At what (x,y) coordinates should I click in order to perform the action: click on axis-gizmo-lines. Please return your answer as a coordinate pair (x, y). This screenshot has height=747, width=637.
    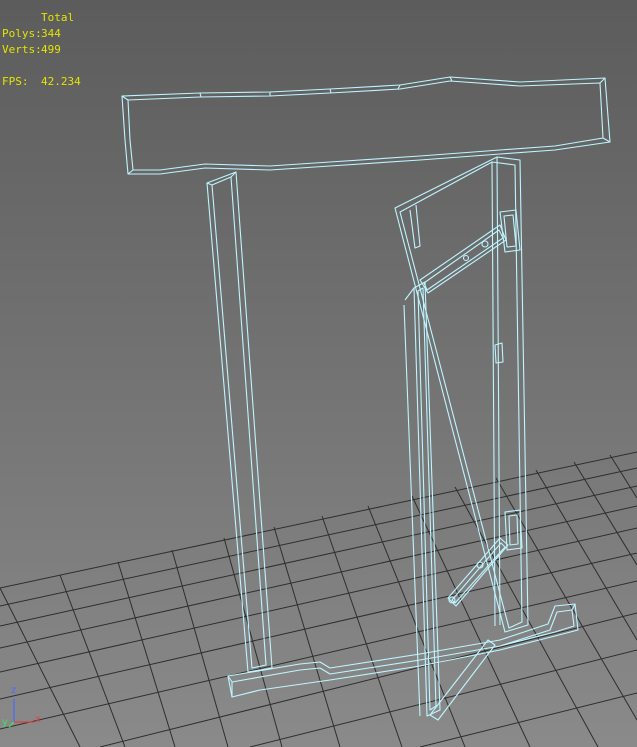
    Looking at the image, I should click on (21, 713).